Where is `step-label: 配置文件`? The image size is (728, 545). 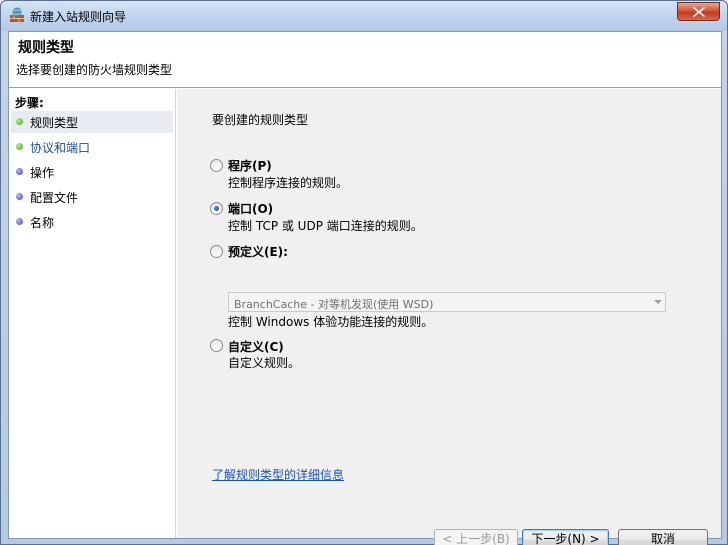 step-label: 配置文件 is located at coordinates (54, 198).